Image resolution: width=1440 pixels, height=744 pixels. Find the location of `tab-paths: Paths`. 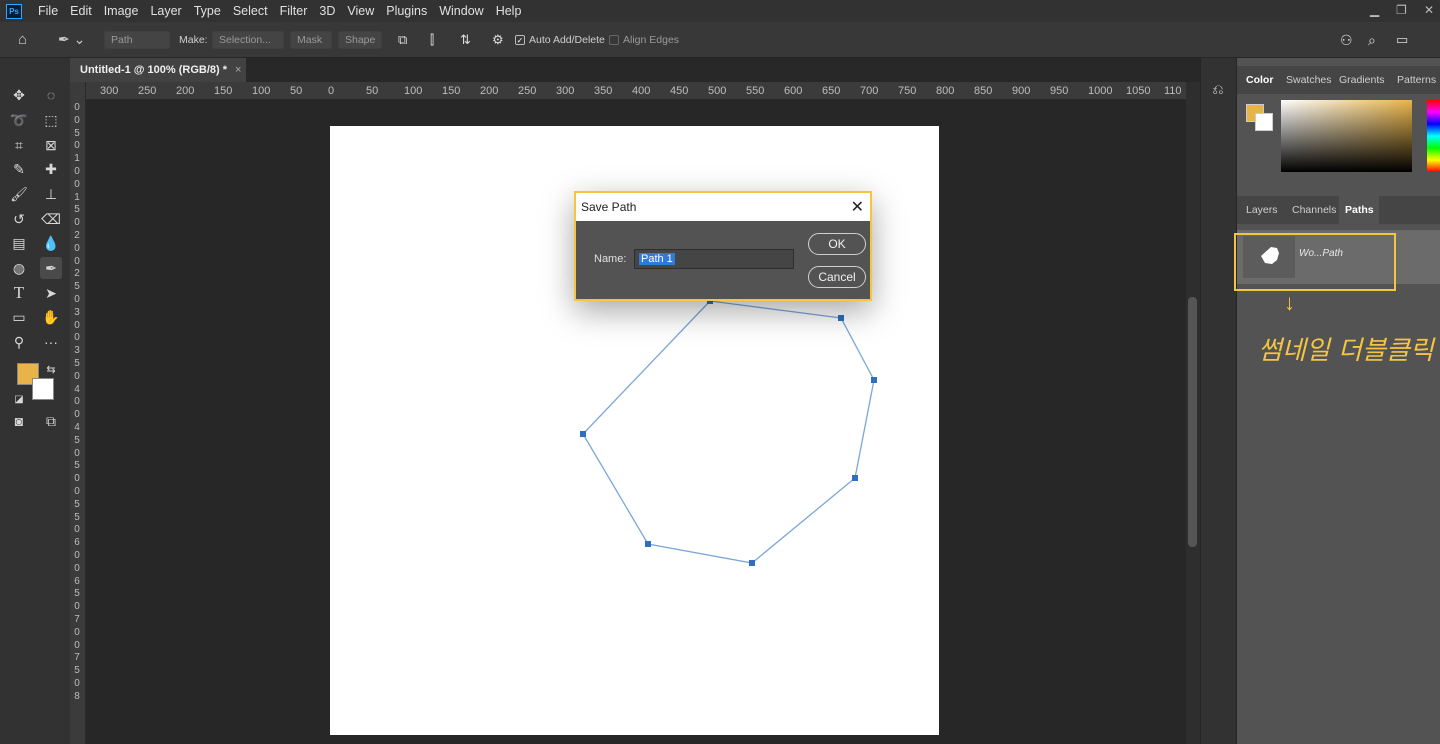

tab-paths: Paths is located at coordinates (1359, 210).